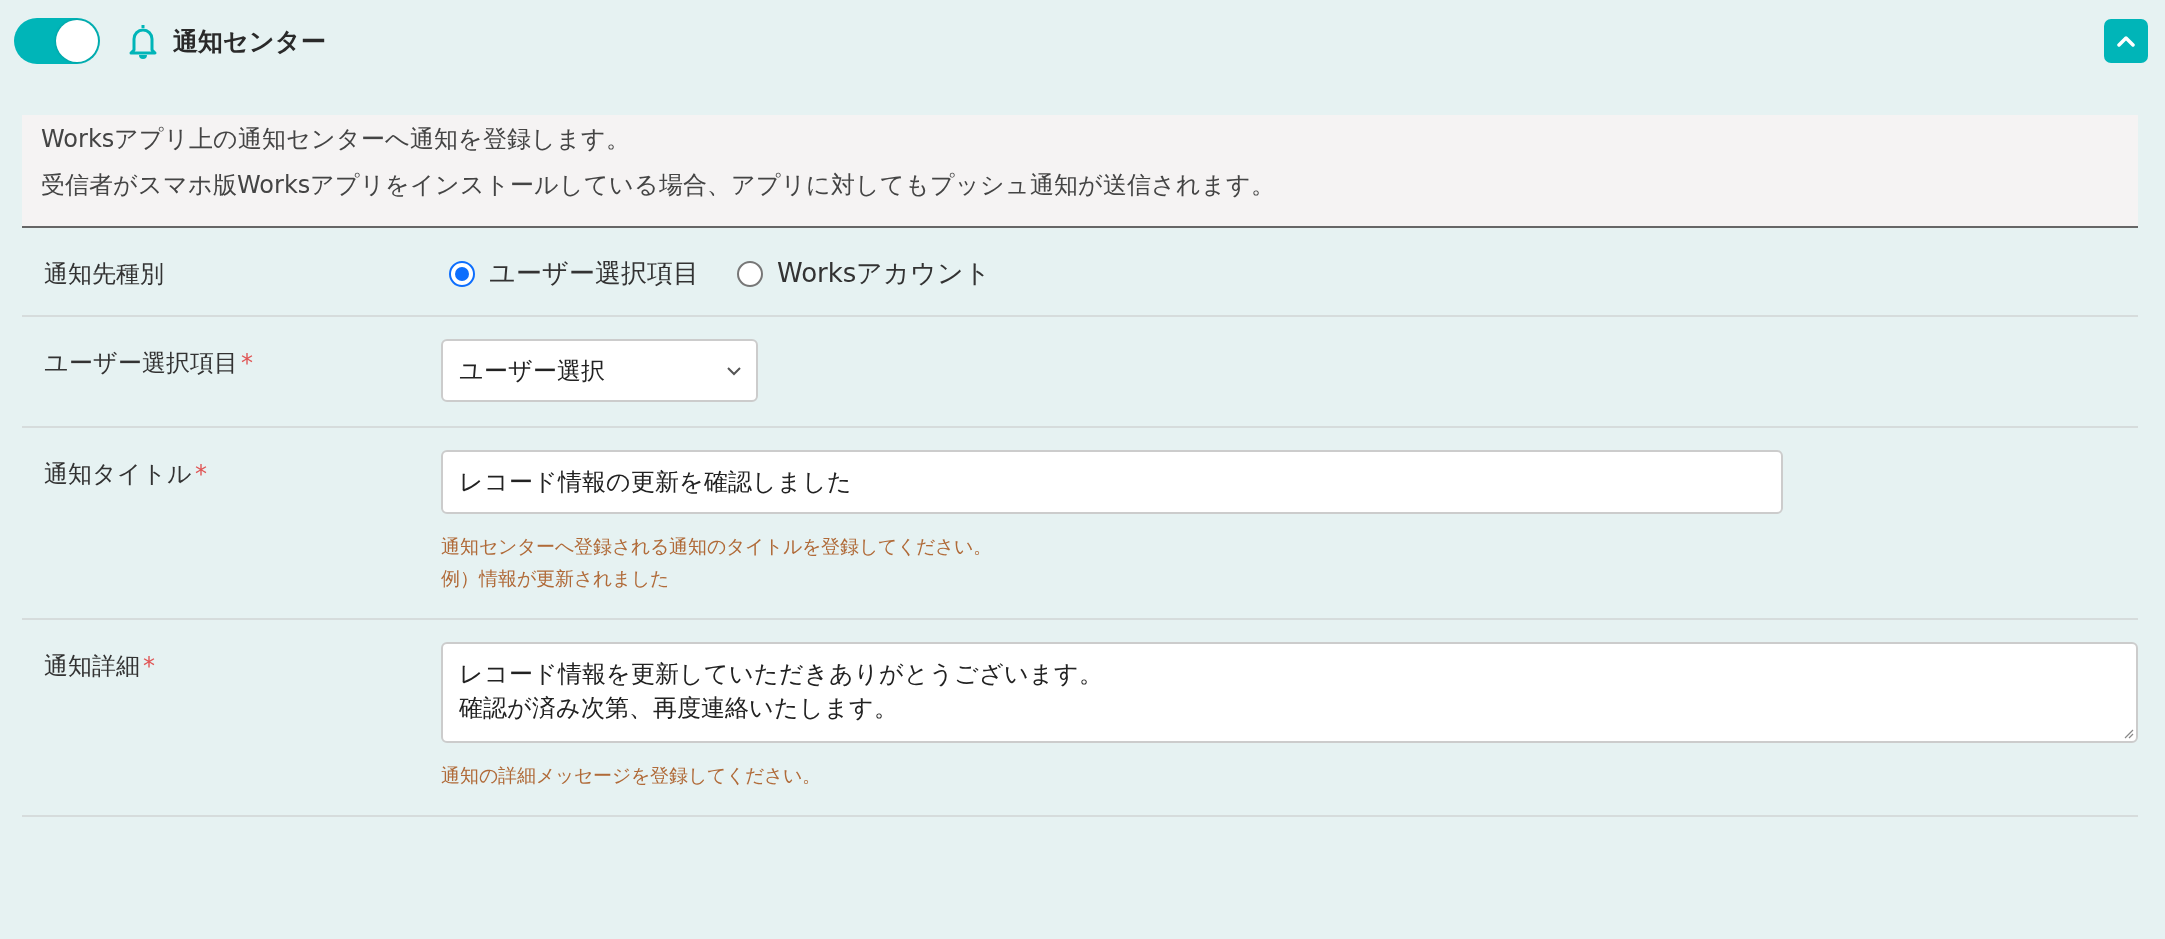  What do you see at coordinates (717, 546) in the screenshot?
I see `hint-text: 通知センターへ登録される通知のタイトルを登録してください。` at bounding box center [717, 546].